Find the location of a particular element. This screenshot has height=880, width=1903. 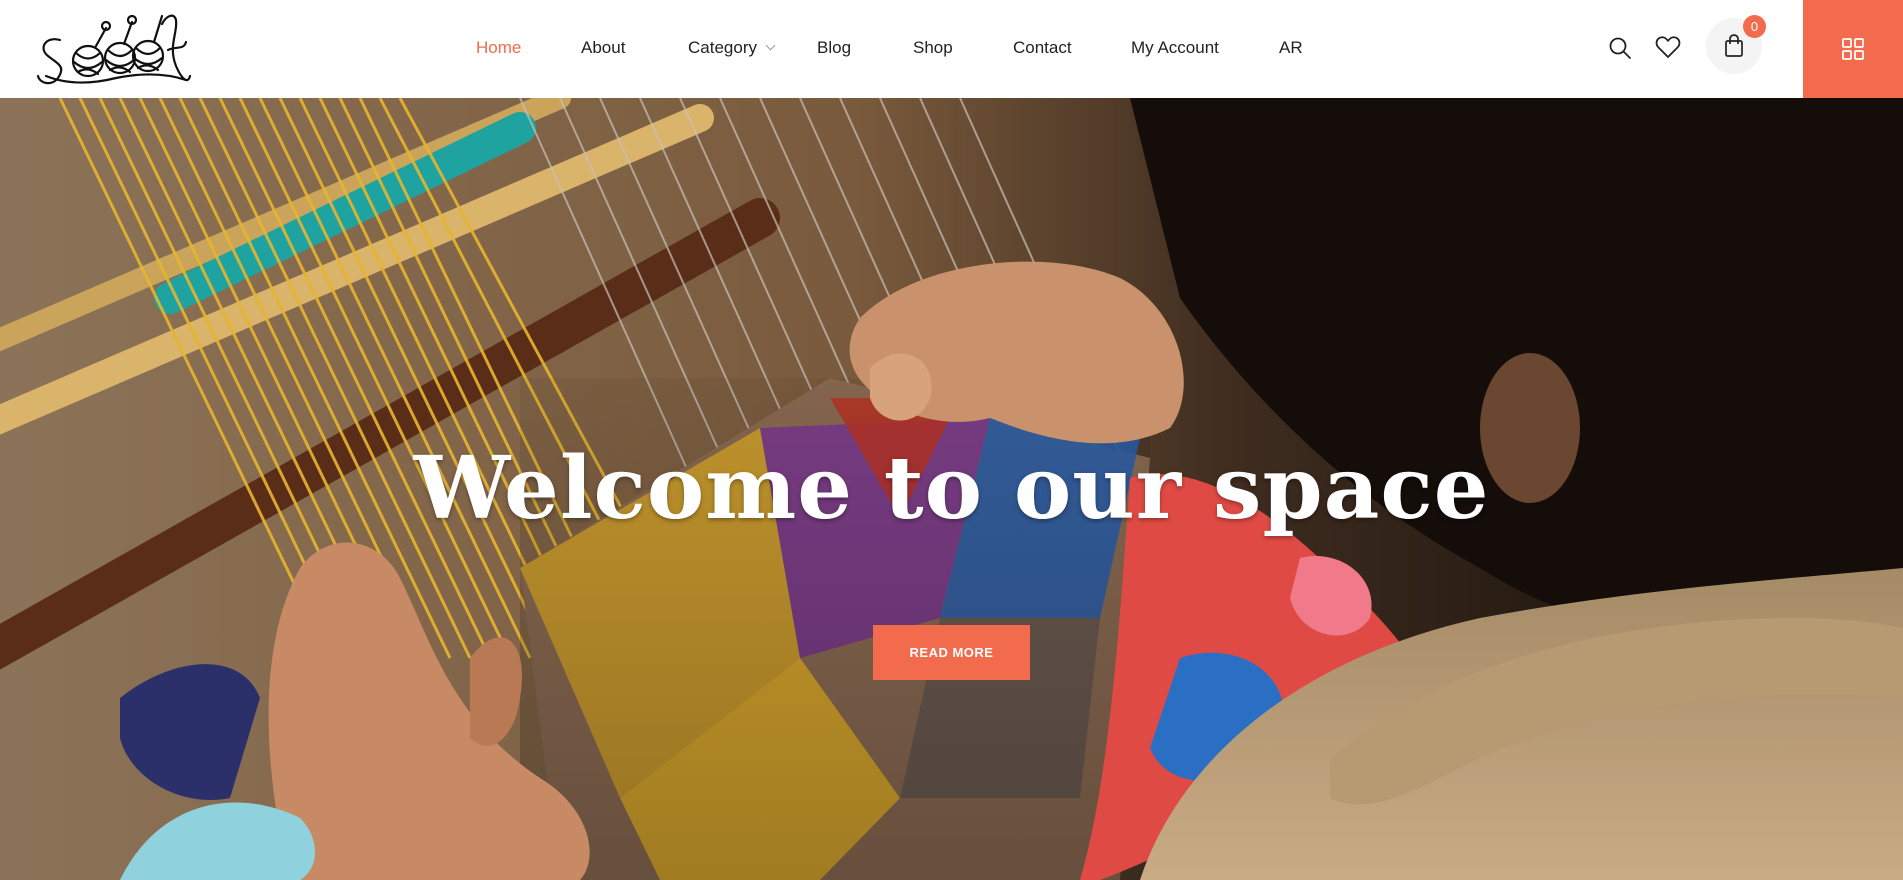

nav-item-shop: Shop is located at coordinates (933, 48).